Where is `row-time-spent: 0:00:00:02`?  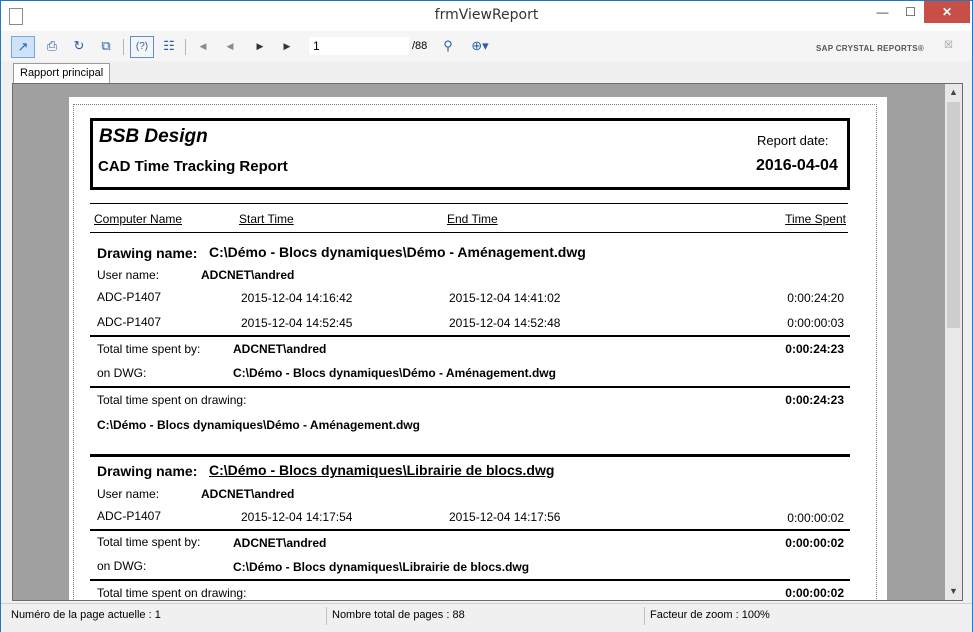
row-time-spent: 0:00:00:02 is located at coordinates (815, 518).